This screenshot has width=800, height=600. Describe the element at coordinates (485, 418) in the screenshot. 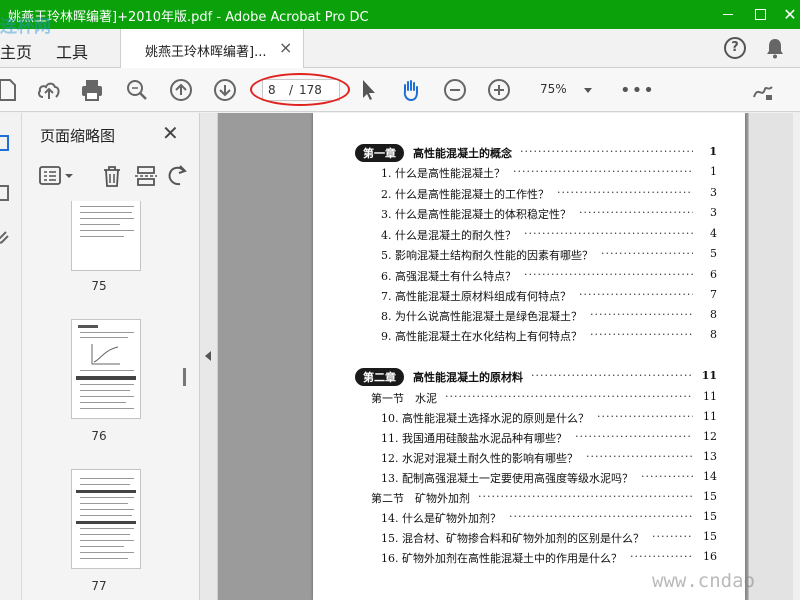

I see `toc-entry-text: 10. 高性能混凝土选择水泥的原则是什么？` at that location.